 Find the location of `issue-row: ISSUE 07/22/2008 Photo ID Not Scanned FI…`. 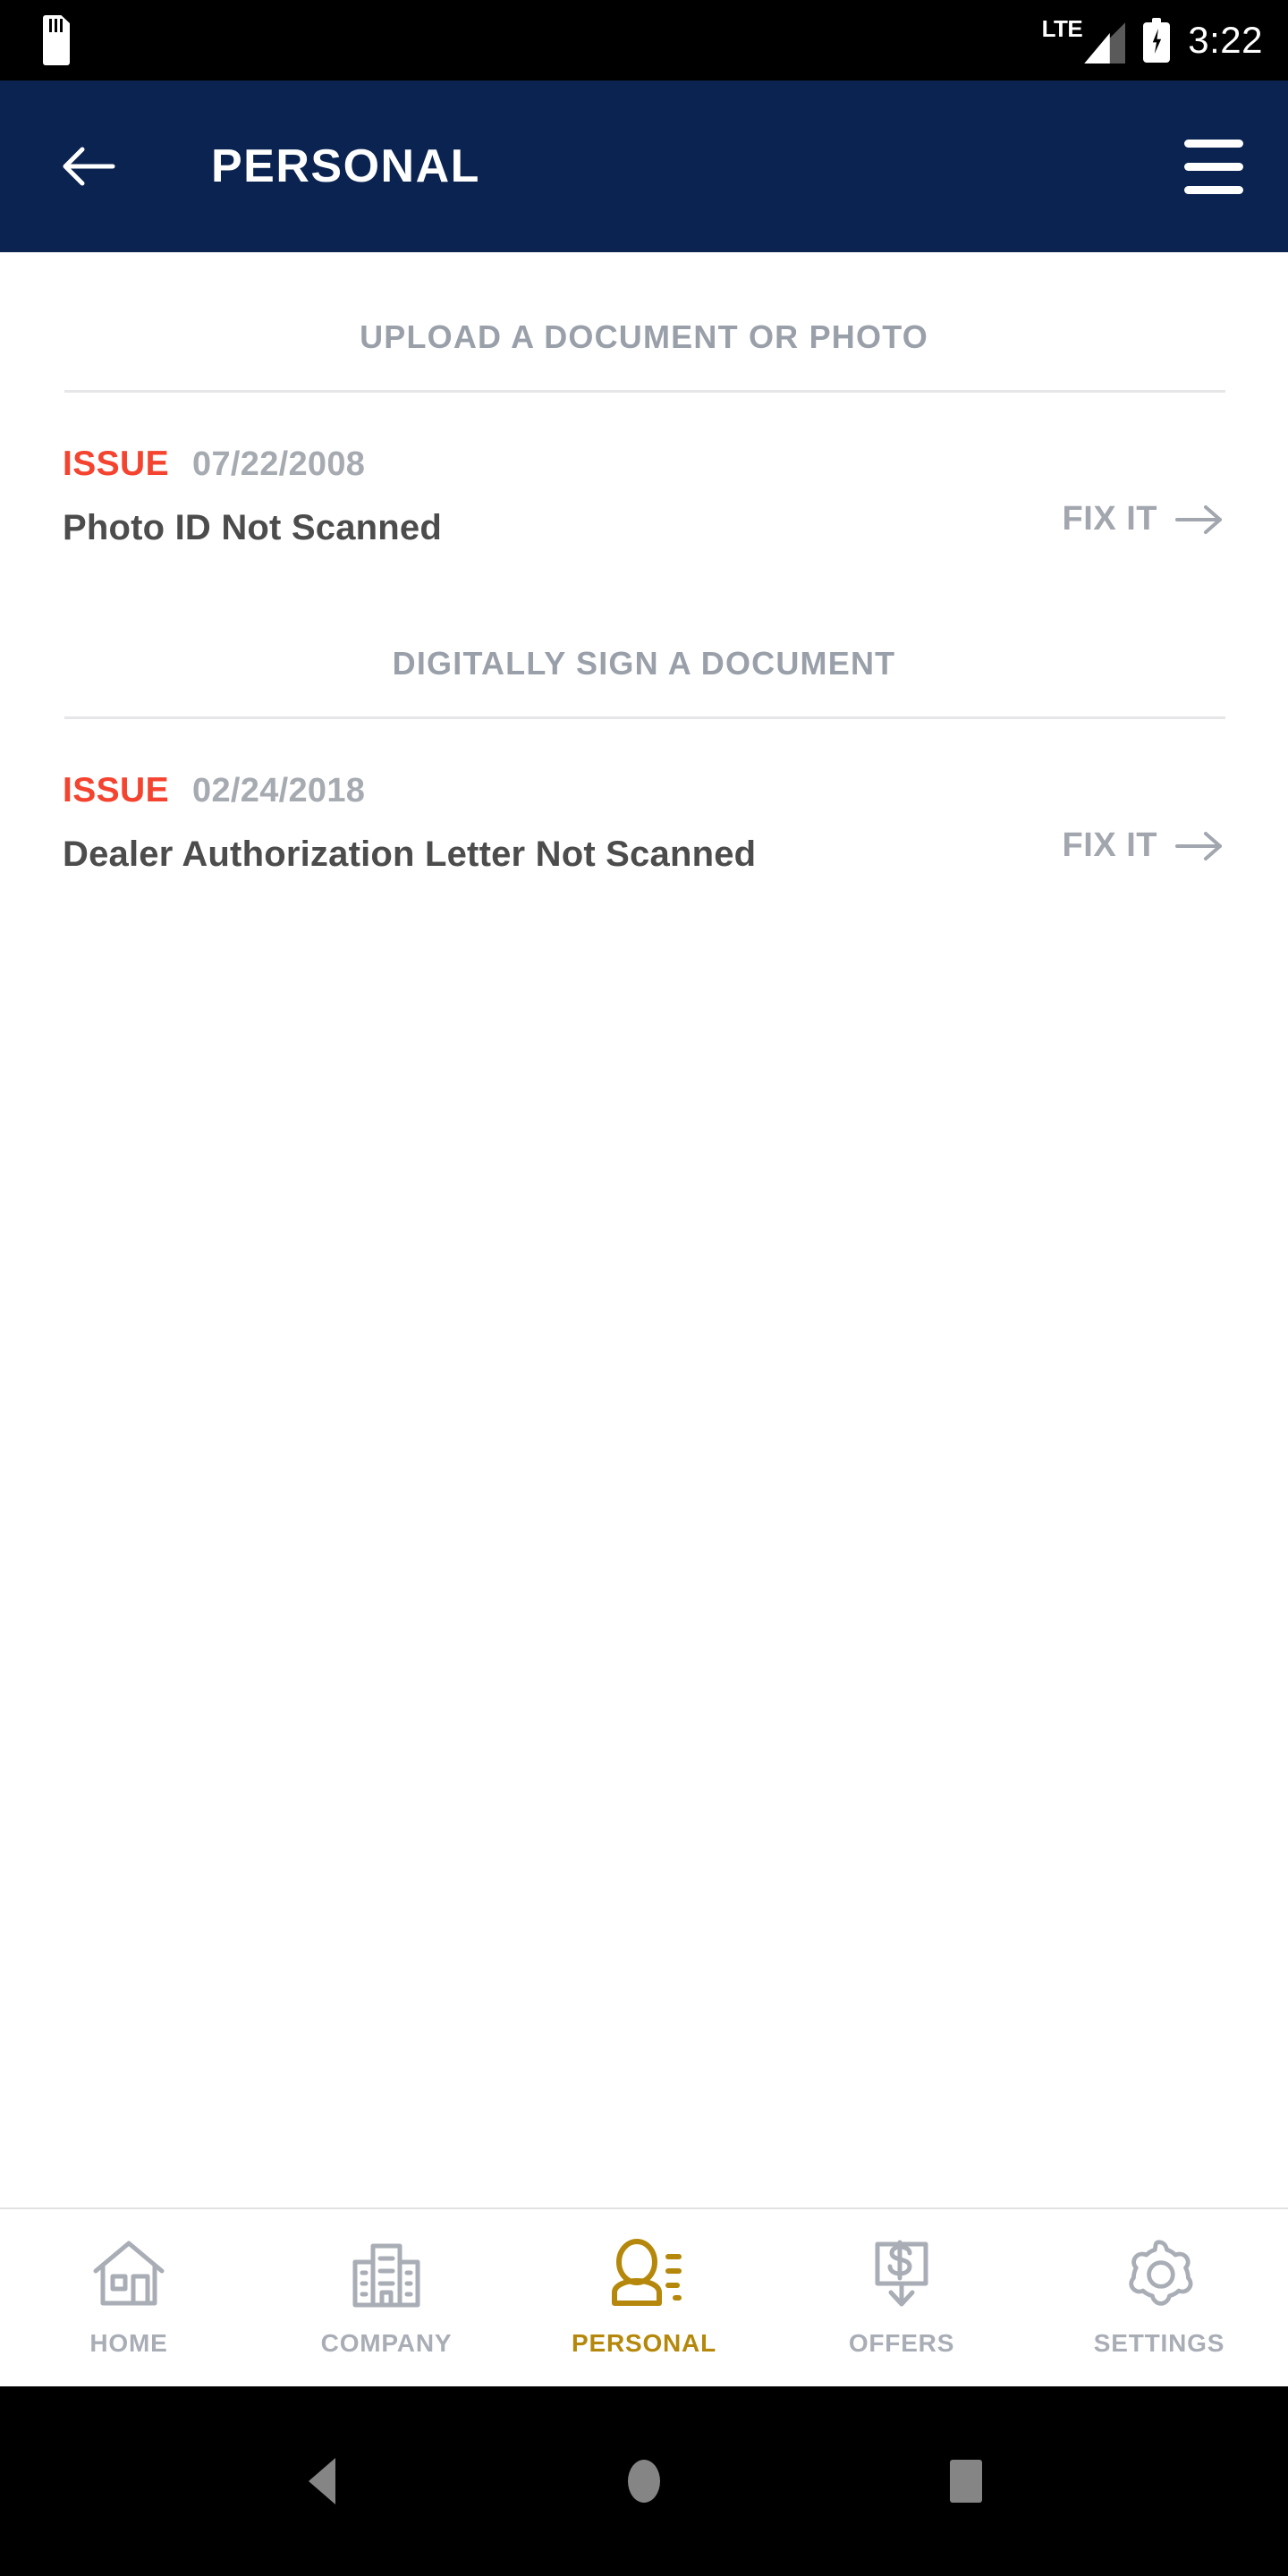

issue-row: ISSUE 07/22/2008 Photo ID Not Scanned FI… is located at coordinates (644, 470).